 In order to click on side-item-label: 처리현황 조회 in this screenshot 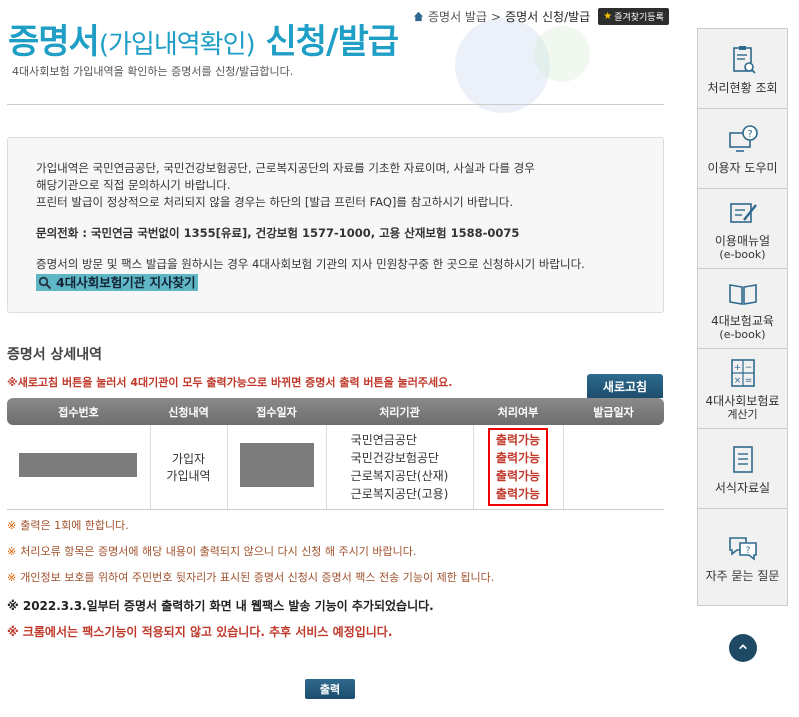, I will do `click(742, 87)`.